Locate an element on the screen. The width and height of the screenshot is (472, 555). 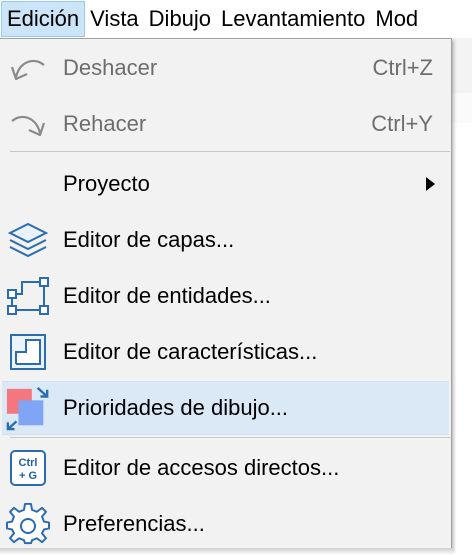
entities-icon is located at coordinates (28, 296).